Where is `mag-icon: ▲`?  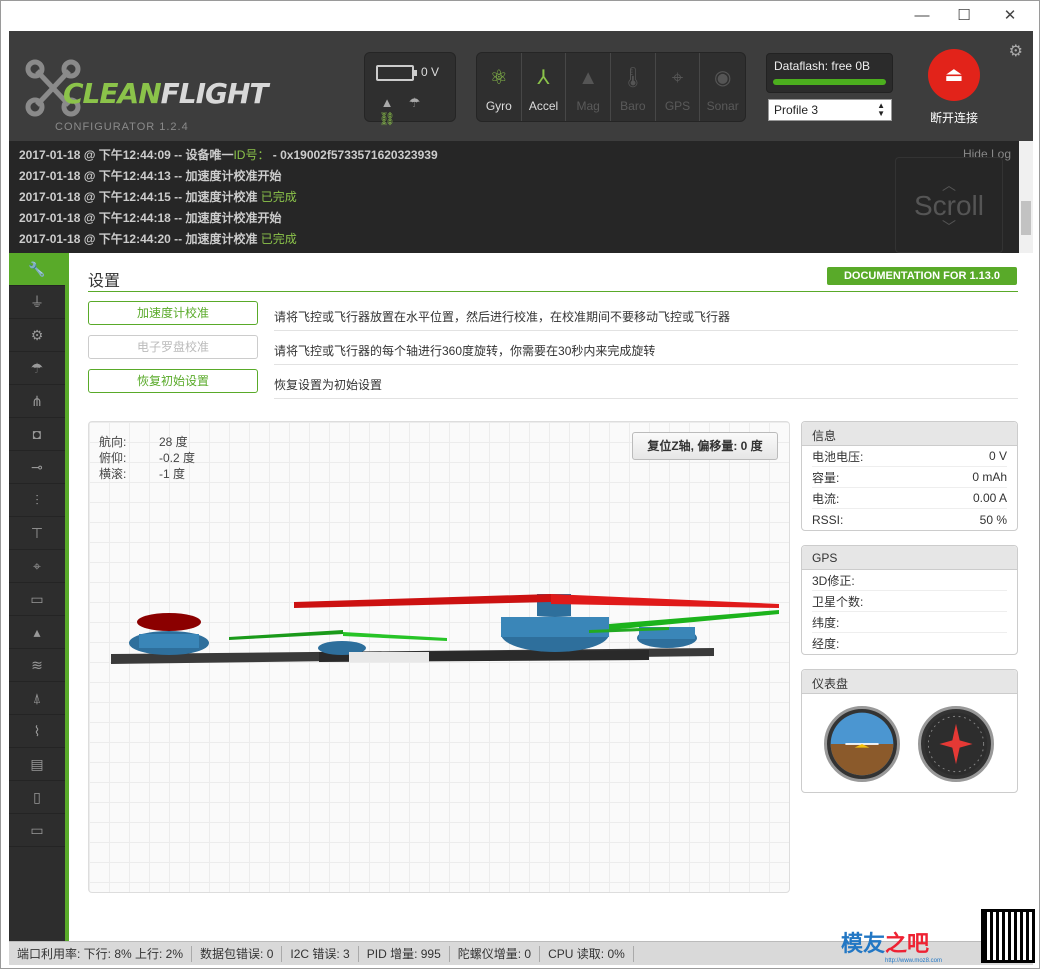
mag-icon: ▲ is located at coordinates (588, 78).